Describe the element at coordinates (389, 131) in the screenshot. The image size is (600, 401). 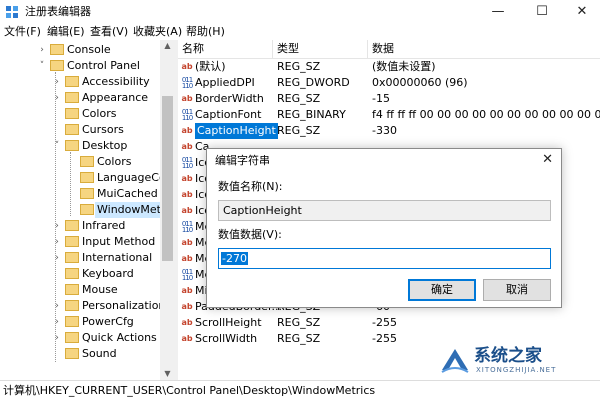
I see `value-row: ab CaptionHeight REG_SZ -330` at that location.